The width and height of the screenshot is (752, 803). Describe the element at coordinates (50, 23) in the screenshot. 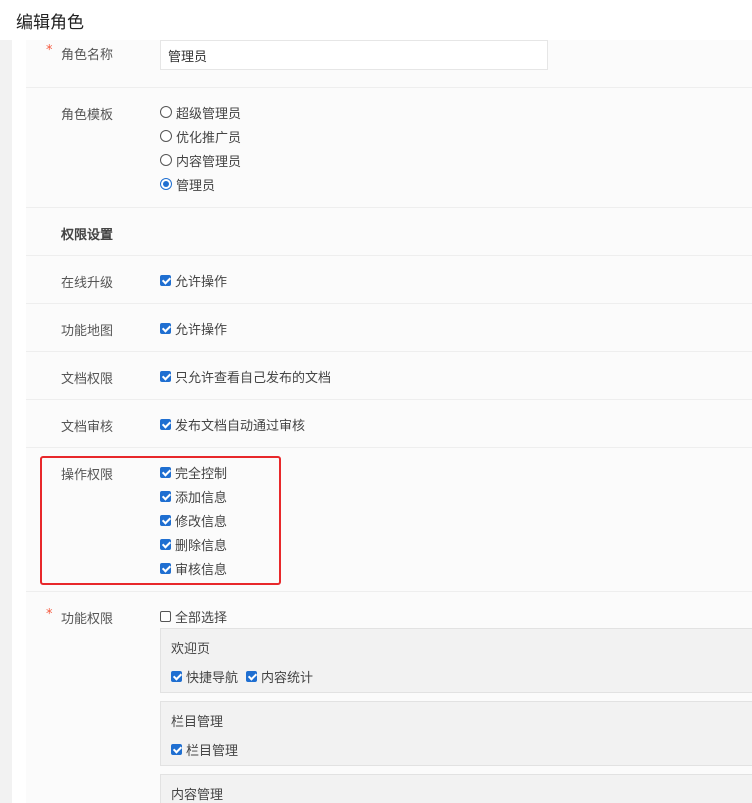

I see `page-title: 编辑角色` at that location.